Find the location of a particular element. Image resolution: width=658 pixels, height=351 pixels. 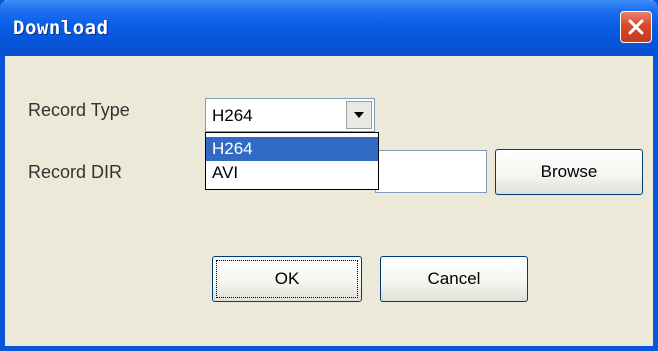

dropdown-option-h264: H264 is located at coordinates (292, 149).